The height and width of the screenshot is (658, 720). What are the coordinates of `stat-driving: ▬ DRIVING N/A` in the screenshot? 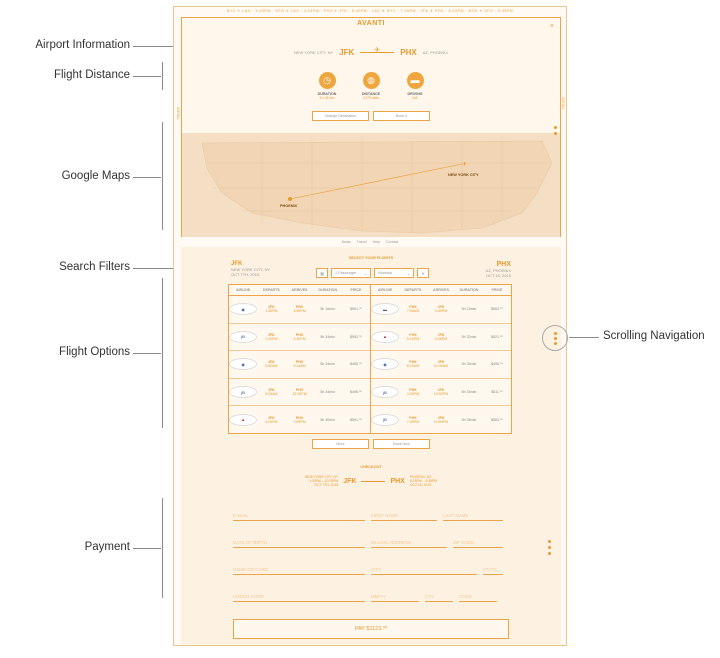 It's located at (415, 86).